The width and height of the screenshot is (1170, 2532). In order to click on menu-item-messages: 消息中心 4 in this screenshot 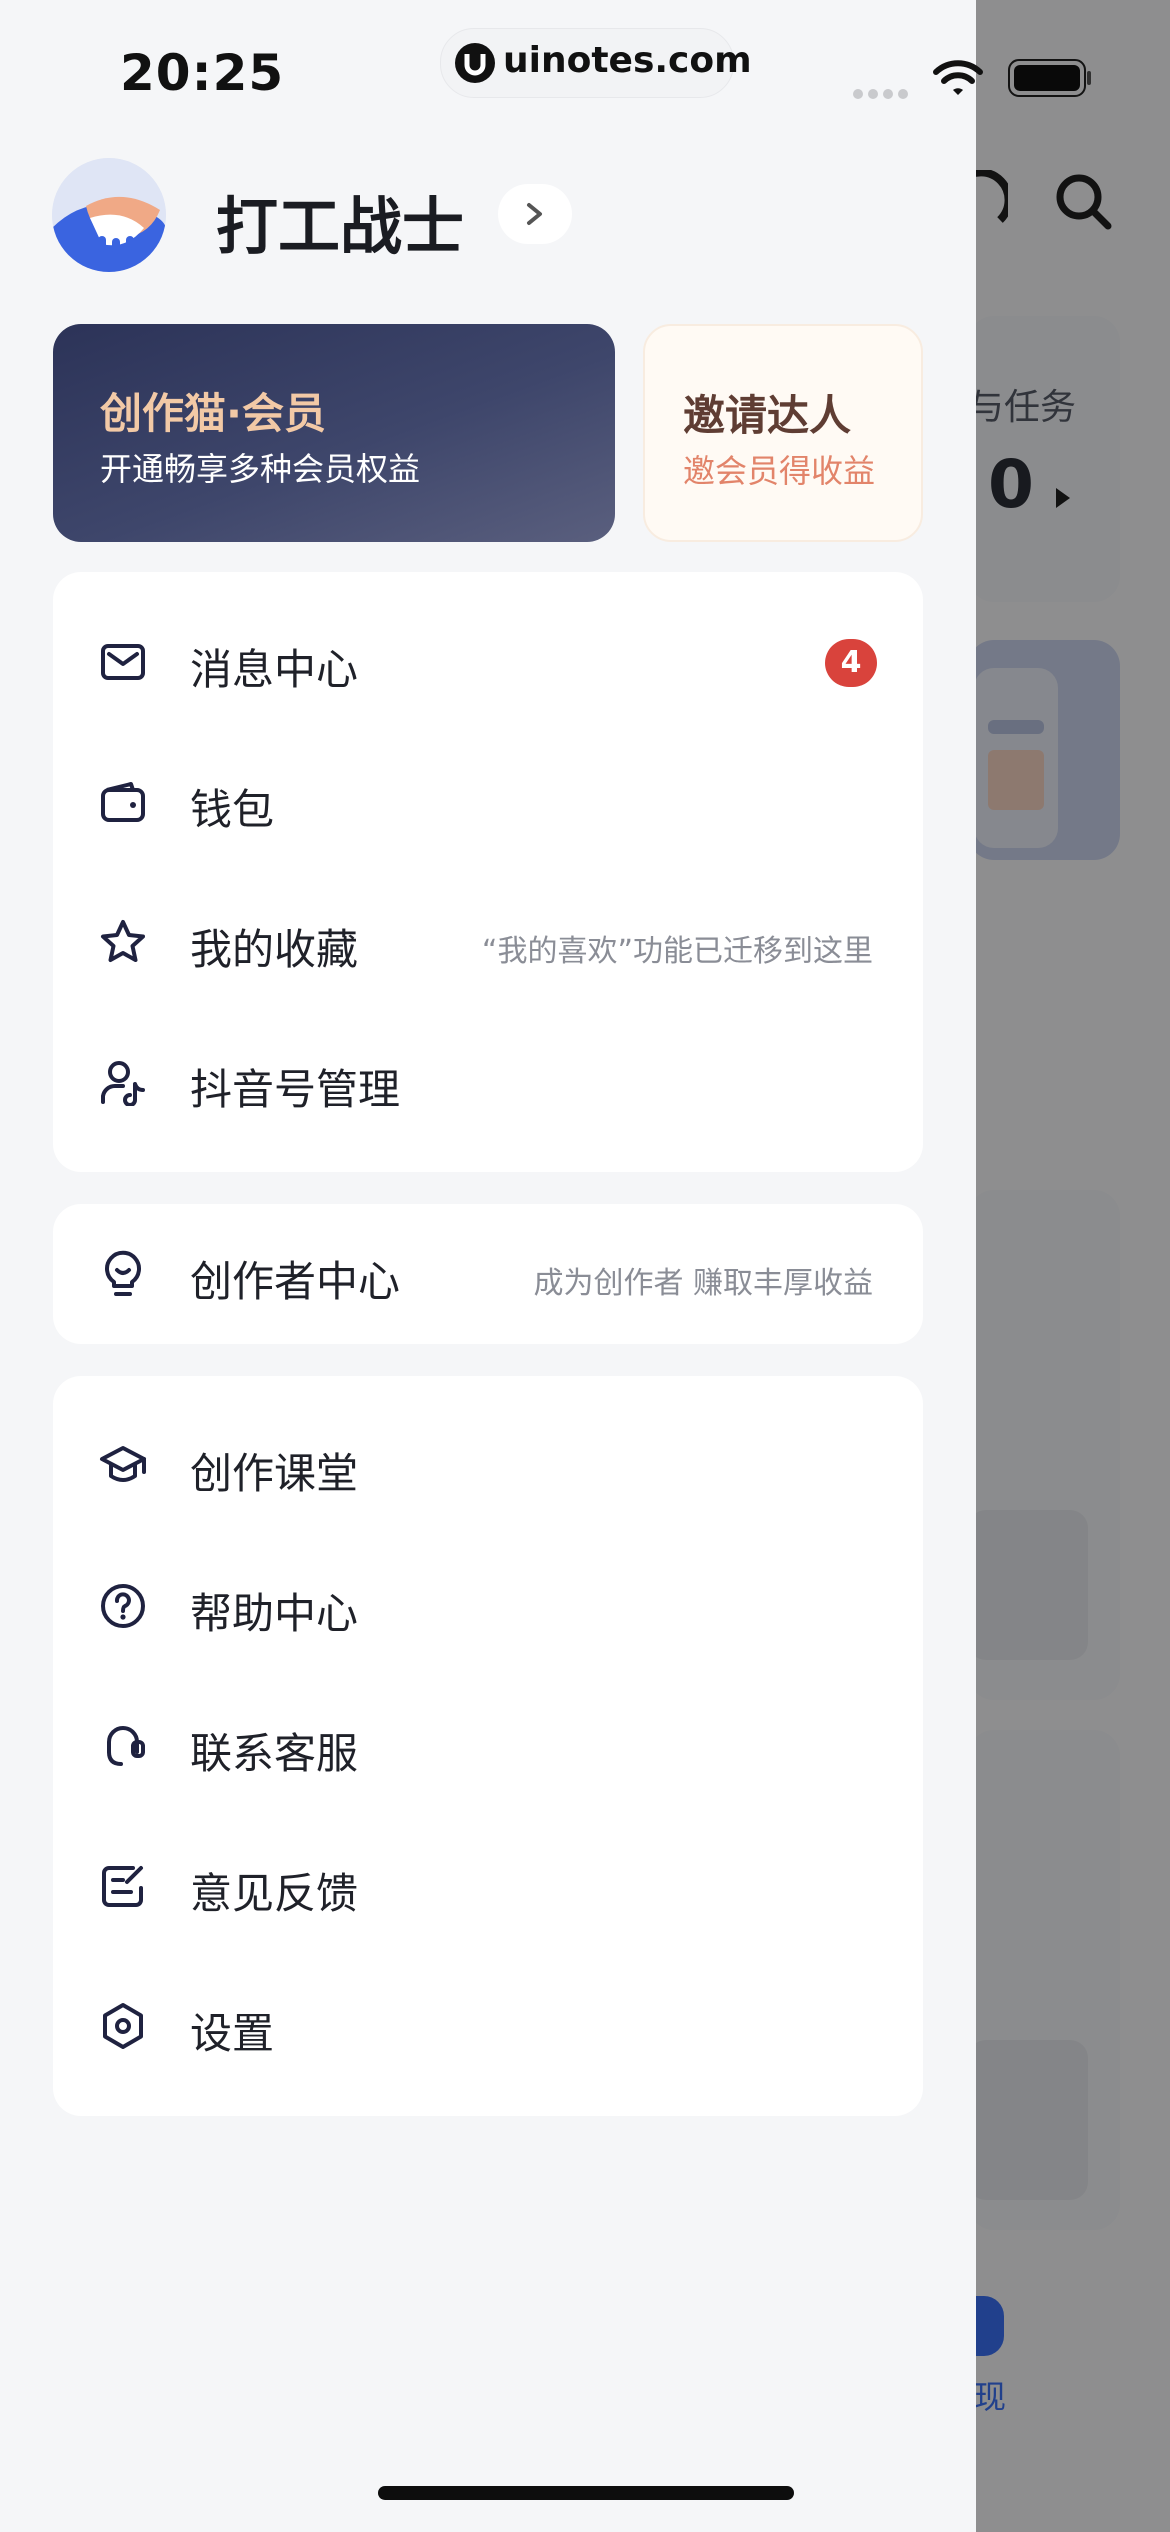, I will do `click(488, 662)`.